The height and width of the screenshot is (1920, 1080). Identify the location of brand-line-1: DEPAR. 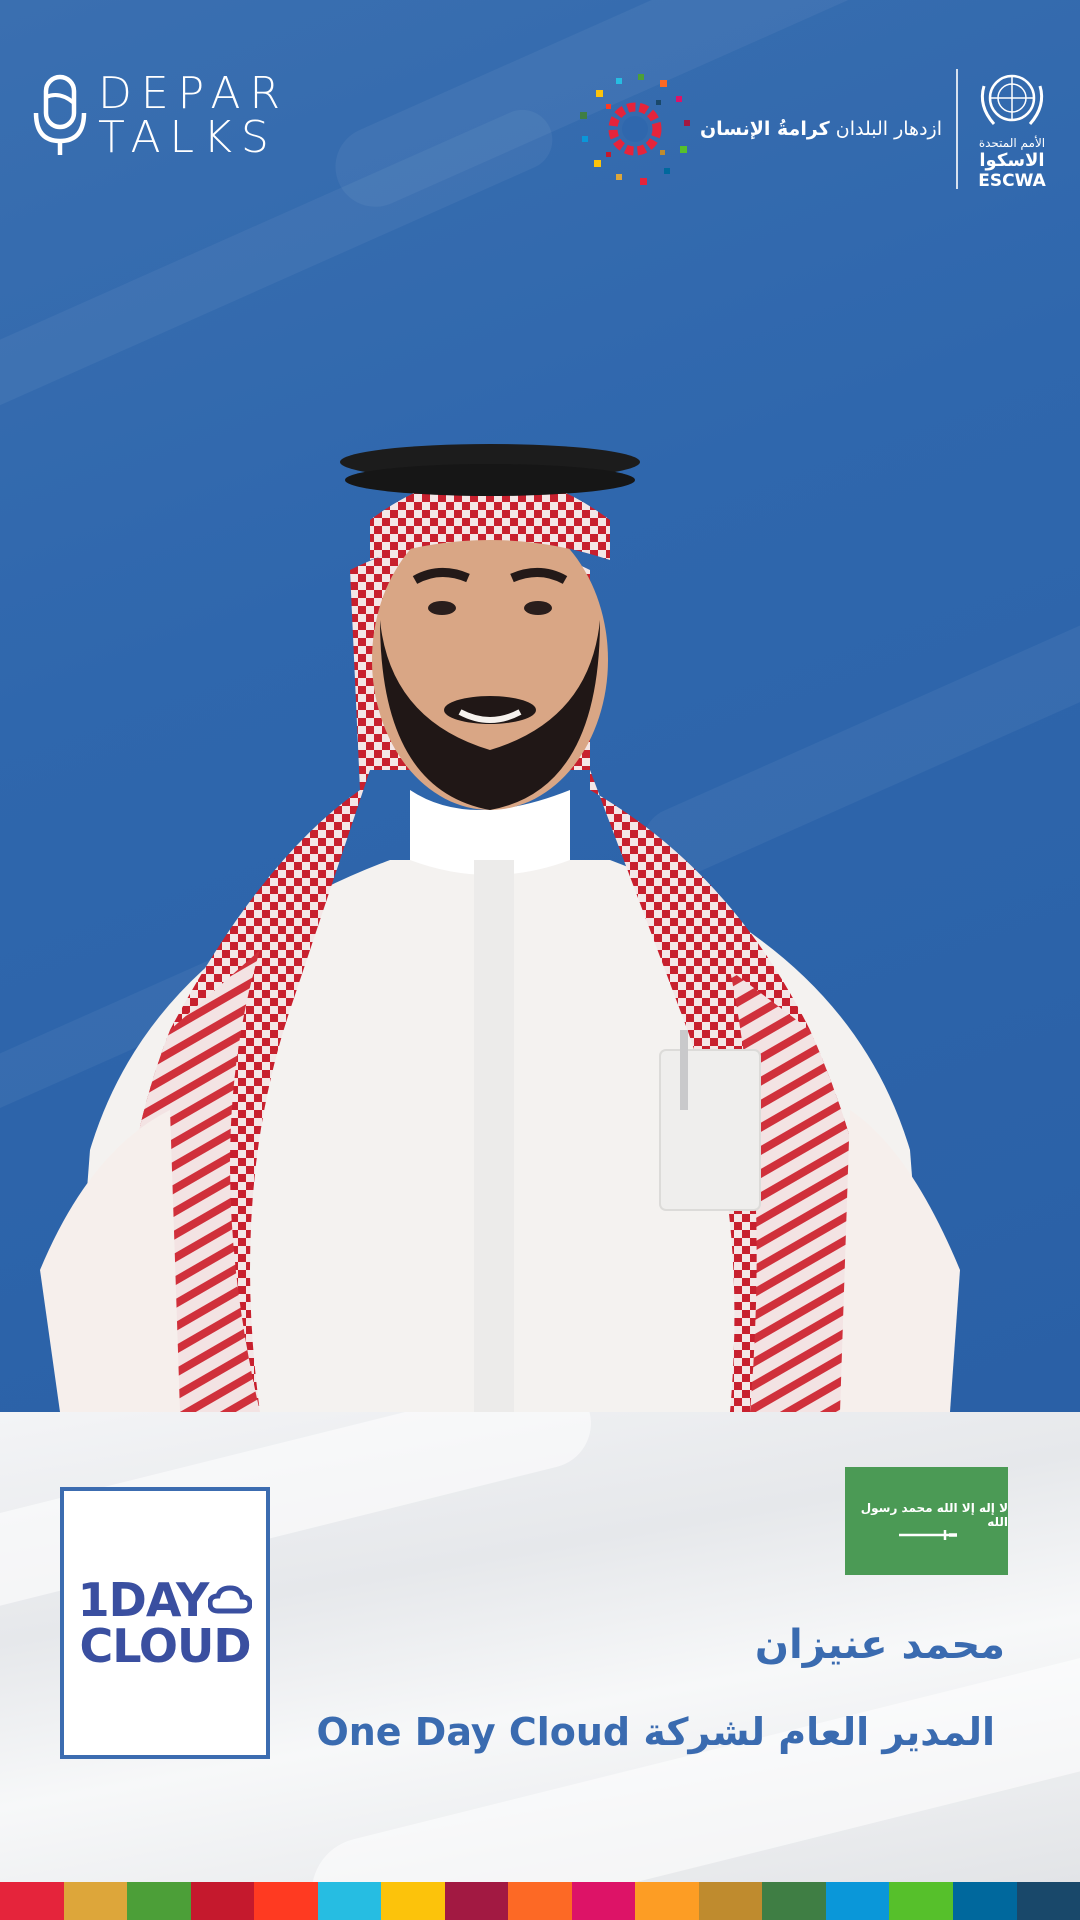
(194, 93).